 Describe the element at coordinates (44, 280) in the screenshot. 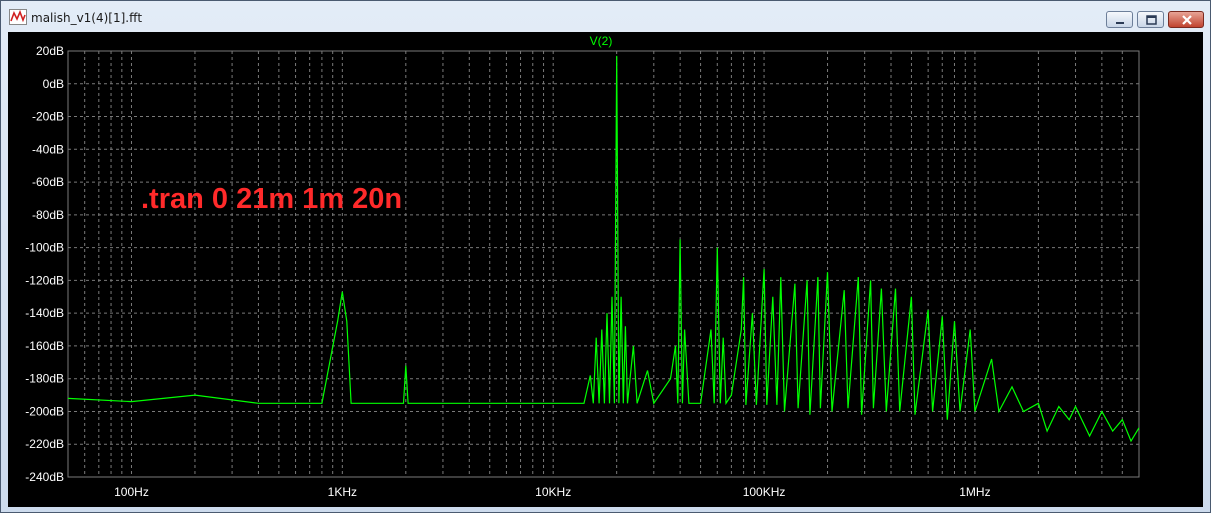

I see `y-tick-label: -120dB` at that location.